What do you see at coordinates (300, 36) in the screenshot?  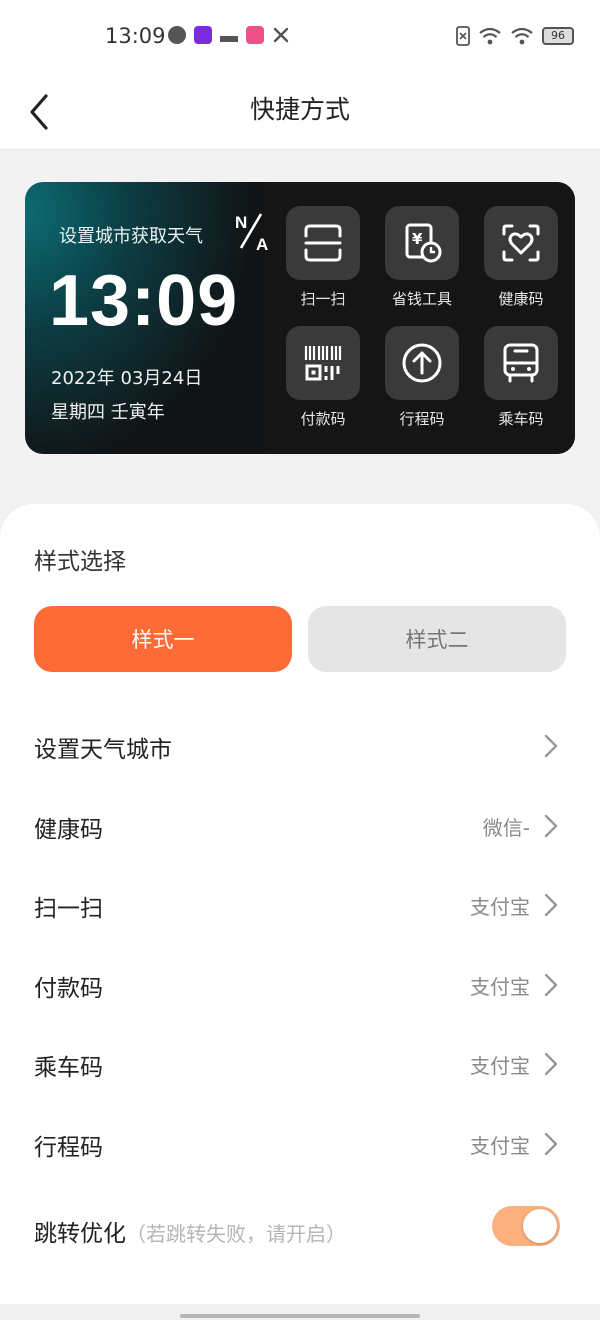 I see `status-bar: 13:09 96` at bounding box center [300, 36].